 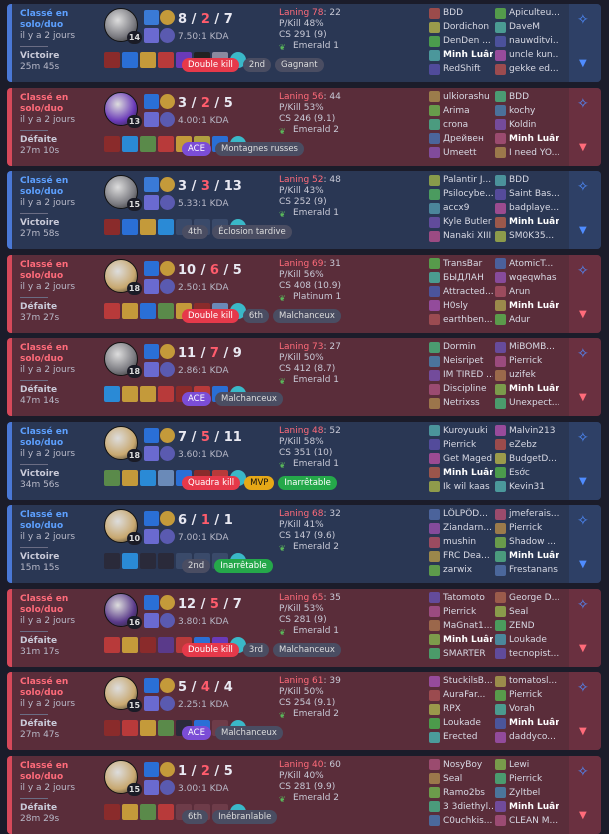 I want to click on player-entry: Arun, so click(x=527, y=292).